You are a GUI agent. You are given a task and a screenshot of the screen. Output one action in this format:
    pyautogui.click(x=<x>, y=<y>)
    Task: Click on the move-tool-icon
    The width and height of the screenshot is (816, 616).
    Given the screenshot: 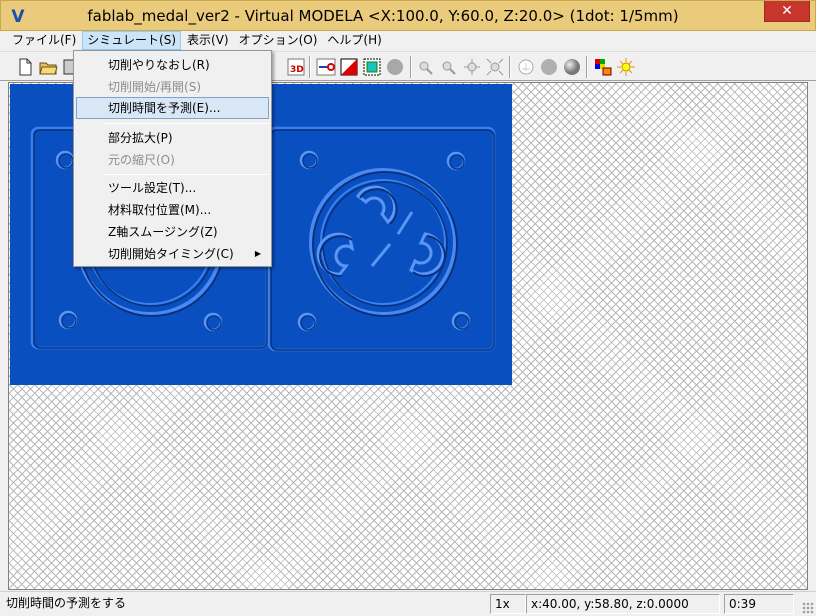 What is the action you would take?
    pyautogui.click(x=449, y=67)
    